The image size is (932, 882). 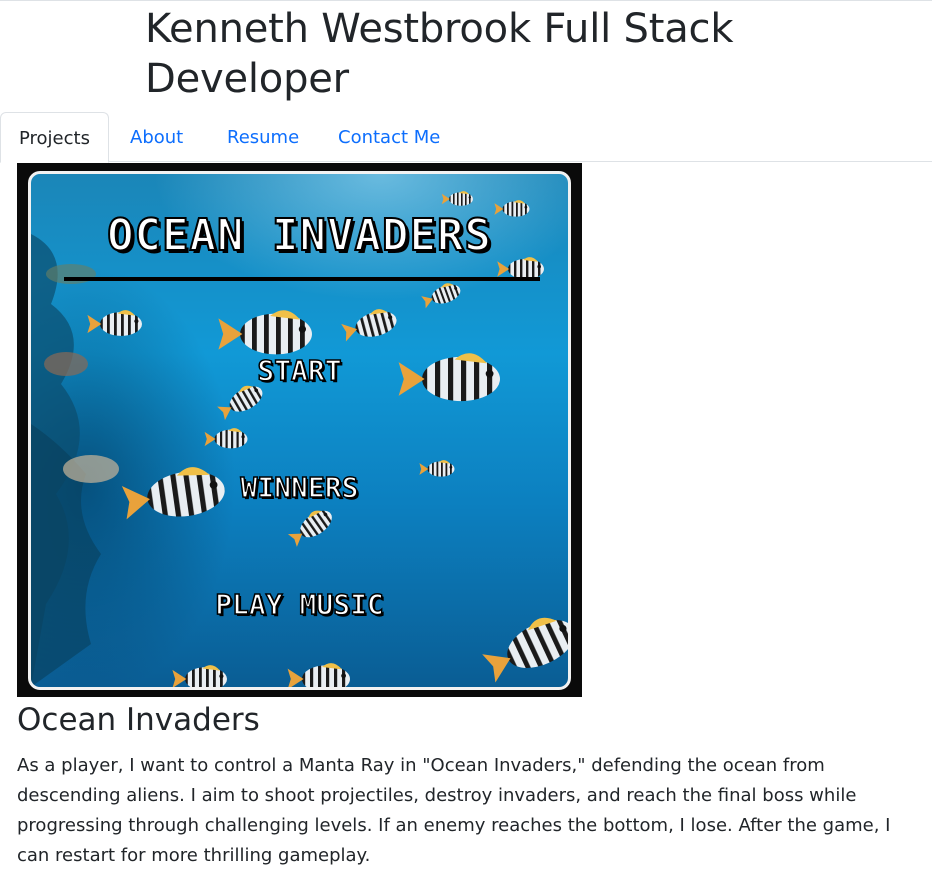 What do you see at coordinates (466, 137) in the screenshot?
I see `nav-tabs: Projects About Resume Contact Me` at bounding box center [466, 137].